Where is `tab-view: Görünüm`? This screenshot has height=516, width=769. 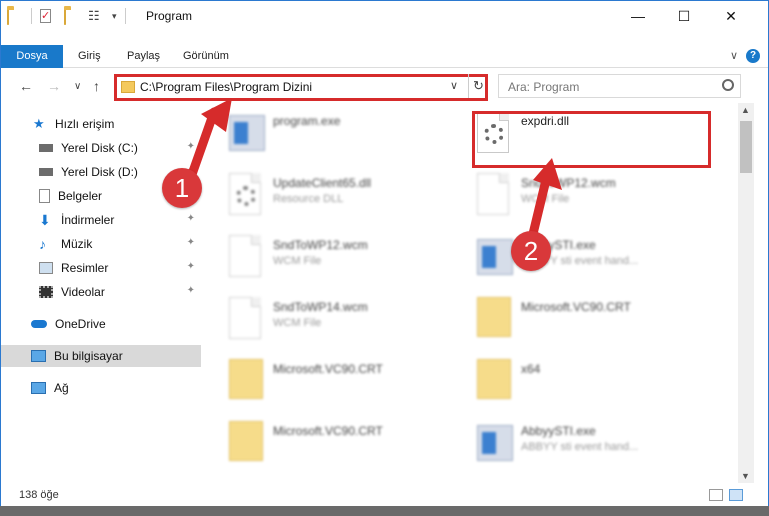 tab-view: Görünüm is located at coordinates (206, 56).